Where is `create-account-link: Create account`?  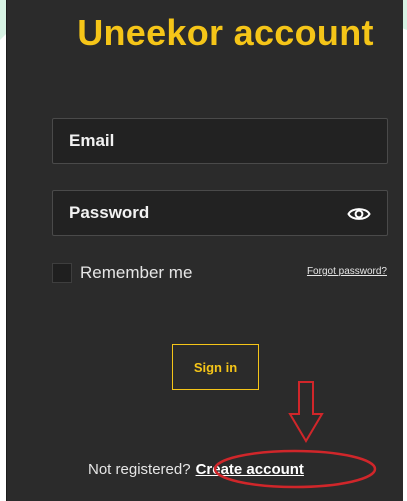
create-account-link: Create account is located at coordinates (250, 469).